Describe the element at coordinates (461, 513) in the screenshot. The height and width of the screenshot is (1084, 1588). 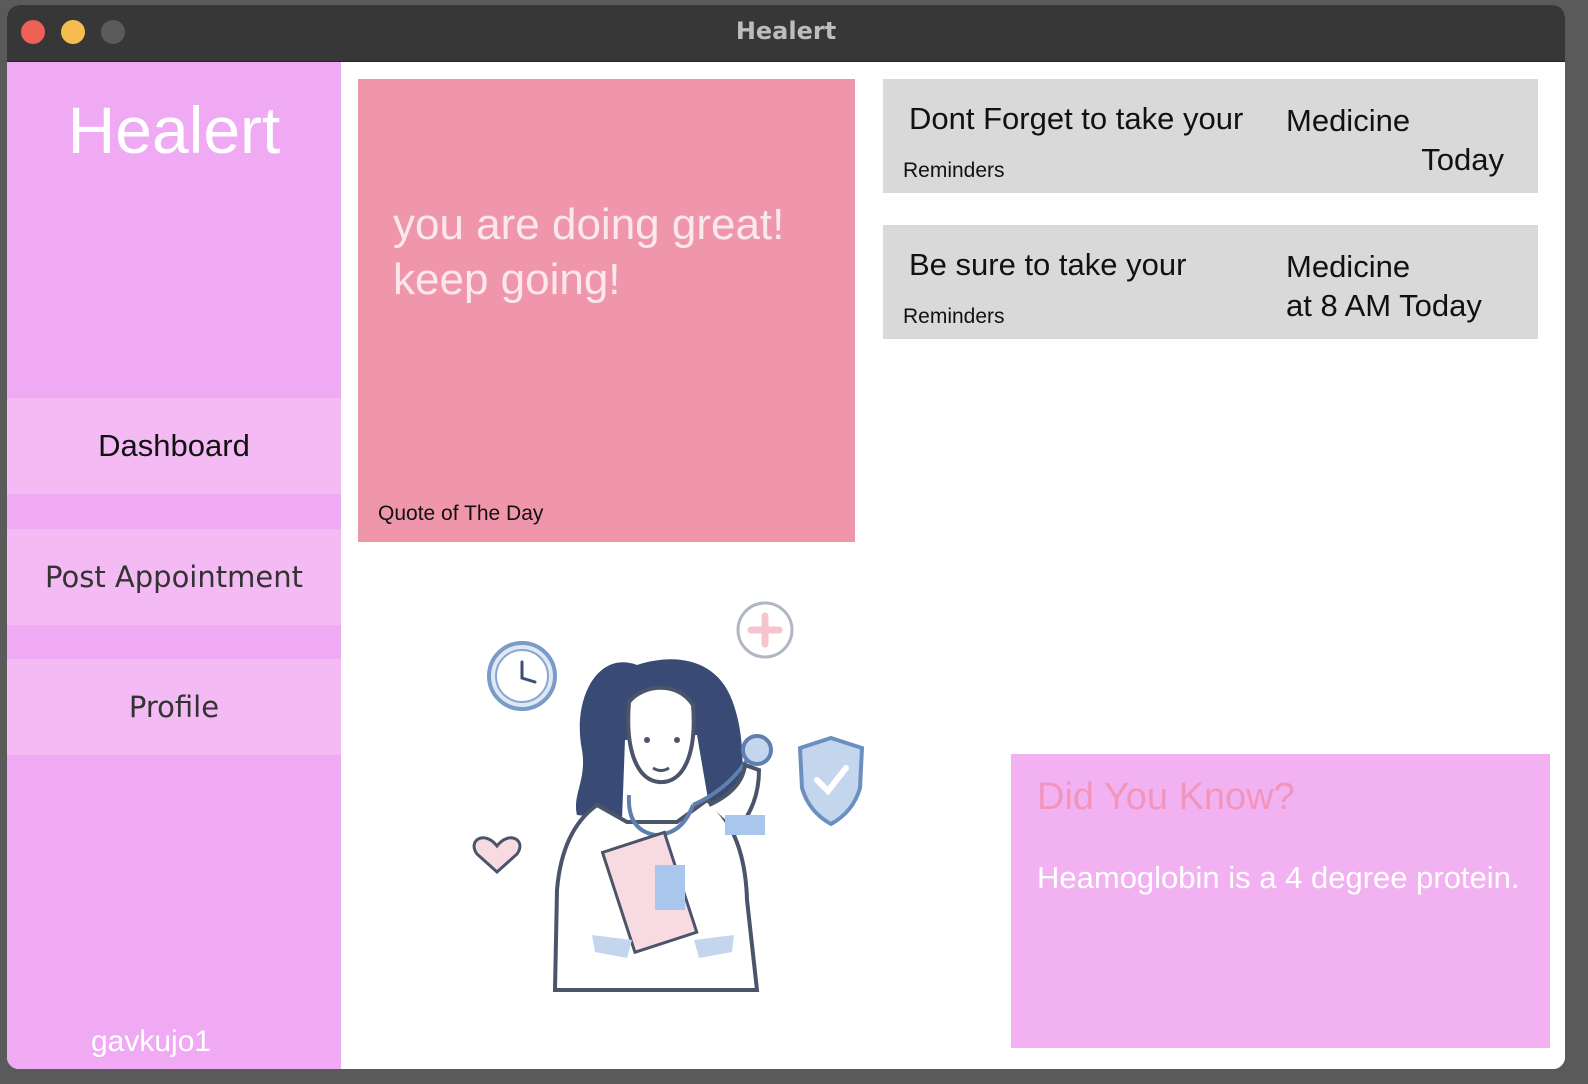
I see `quote-card-label: Quote of The Day` at that location.